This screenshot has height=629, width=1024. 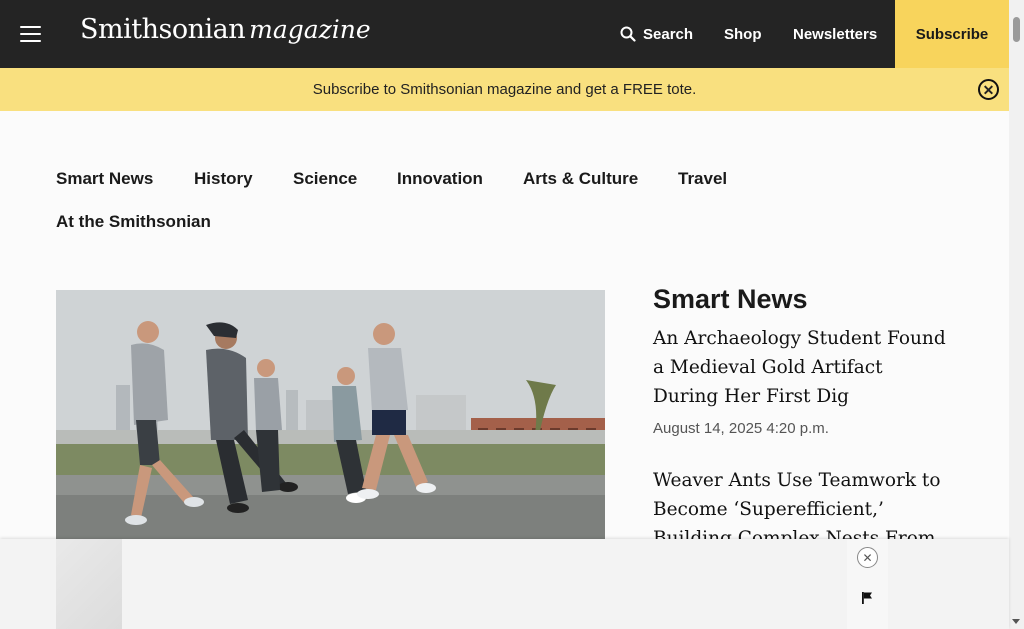 I want to click on search-icon, so click(x=628, y=34).